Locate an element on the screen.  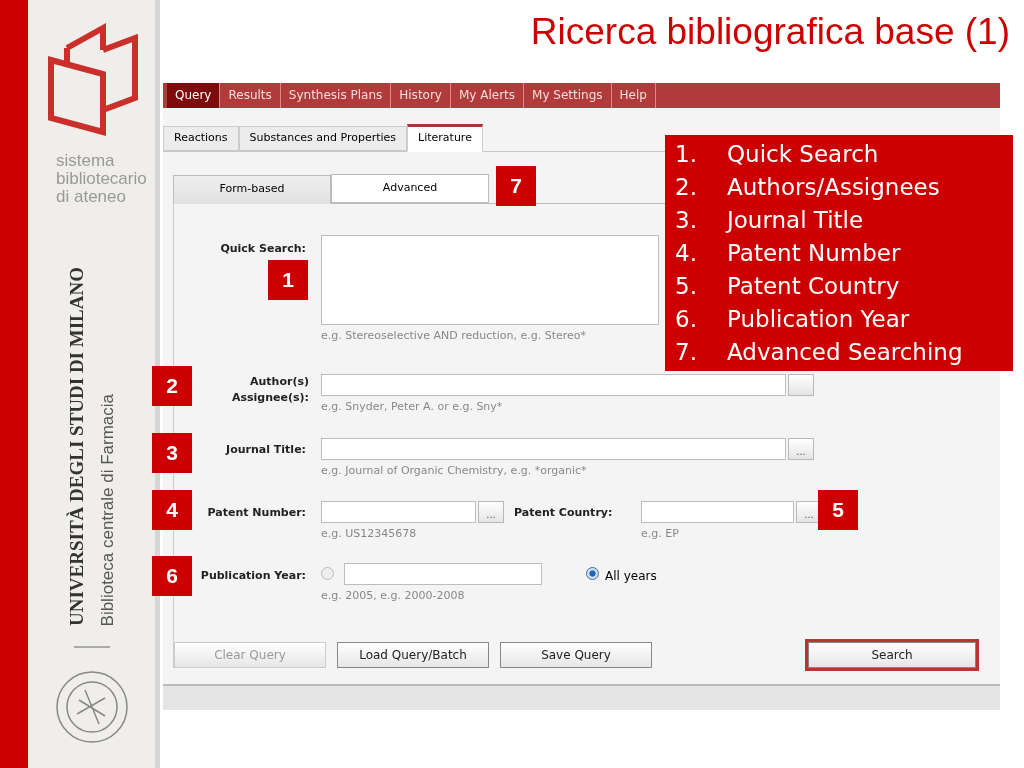
legend-text: Publication Year is located at coordinates (818, 319).